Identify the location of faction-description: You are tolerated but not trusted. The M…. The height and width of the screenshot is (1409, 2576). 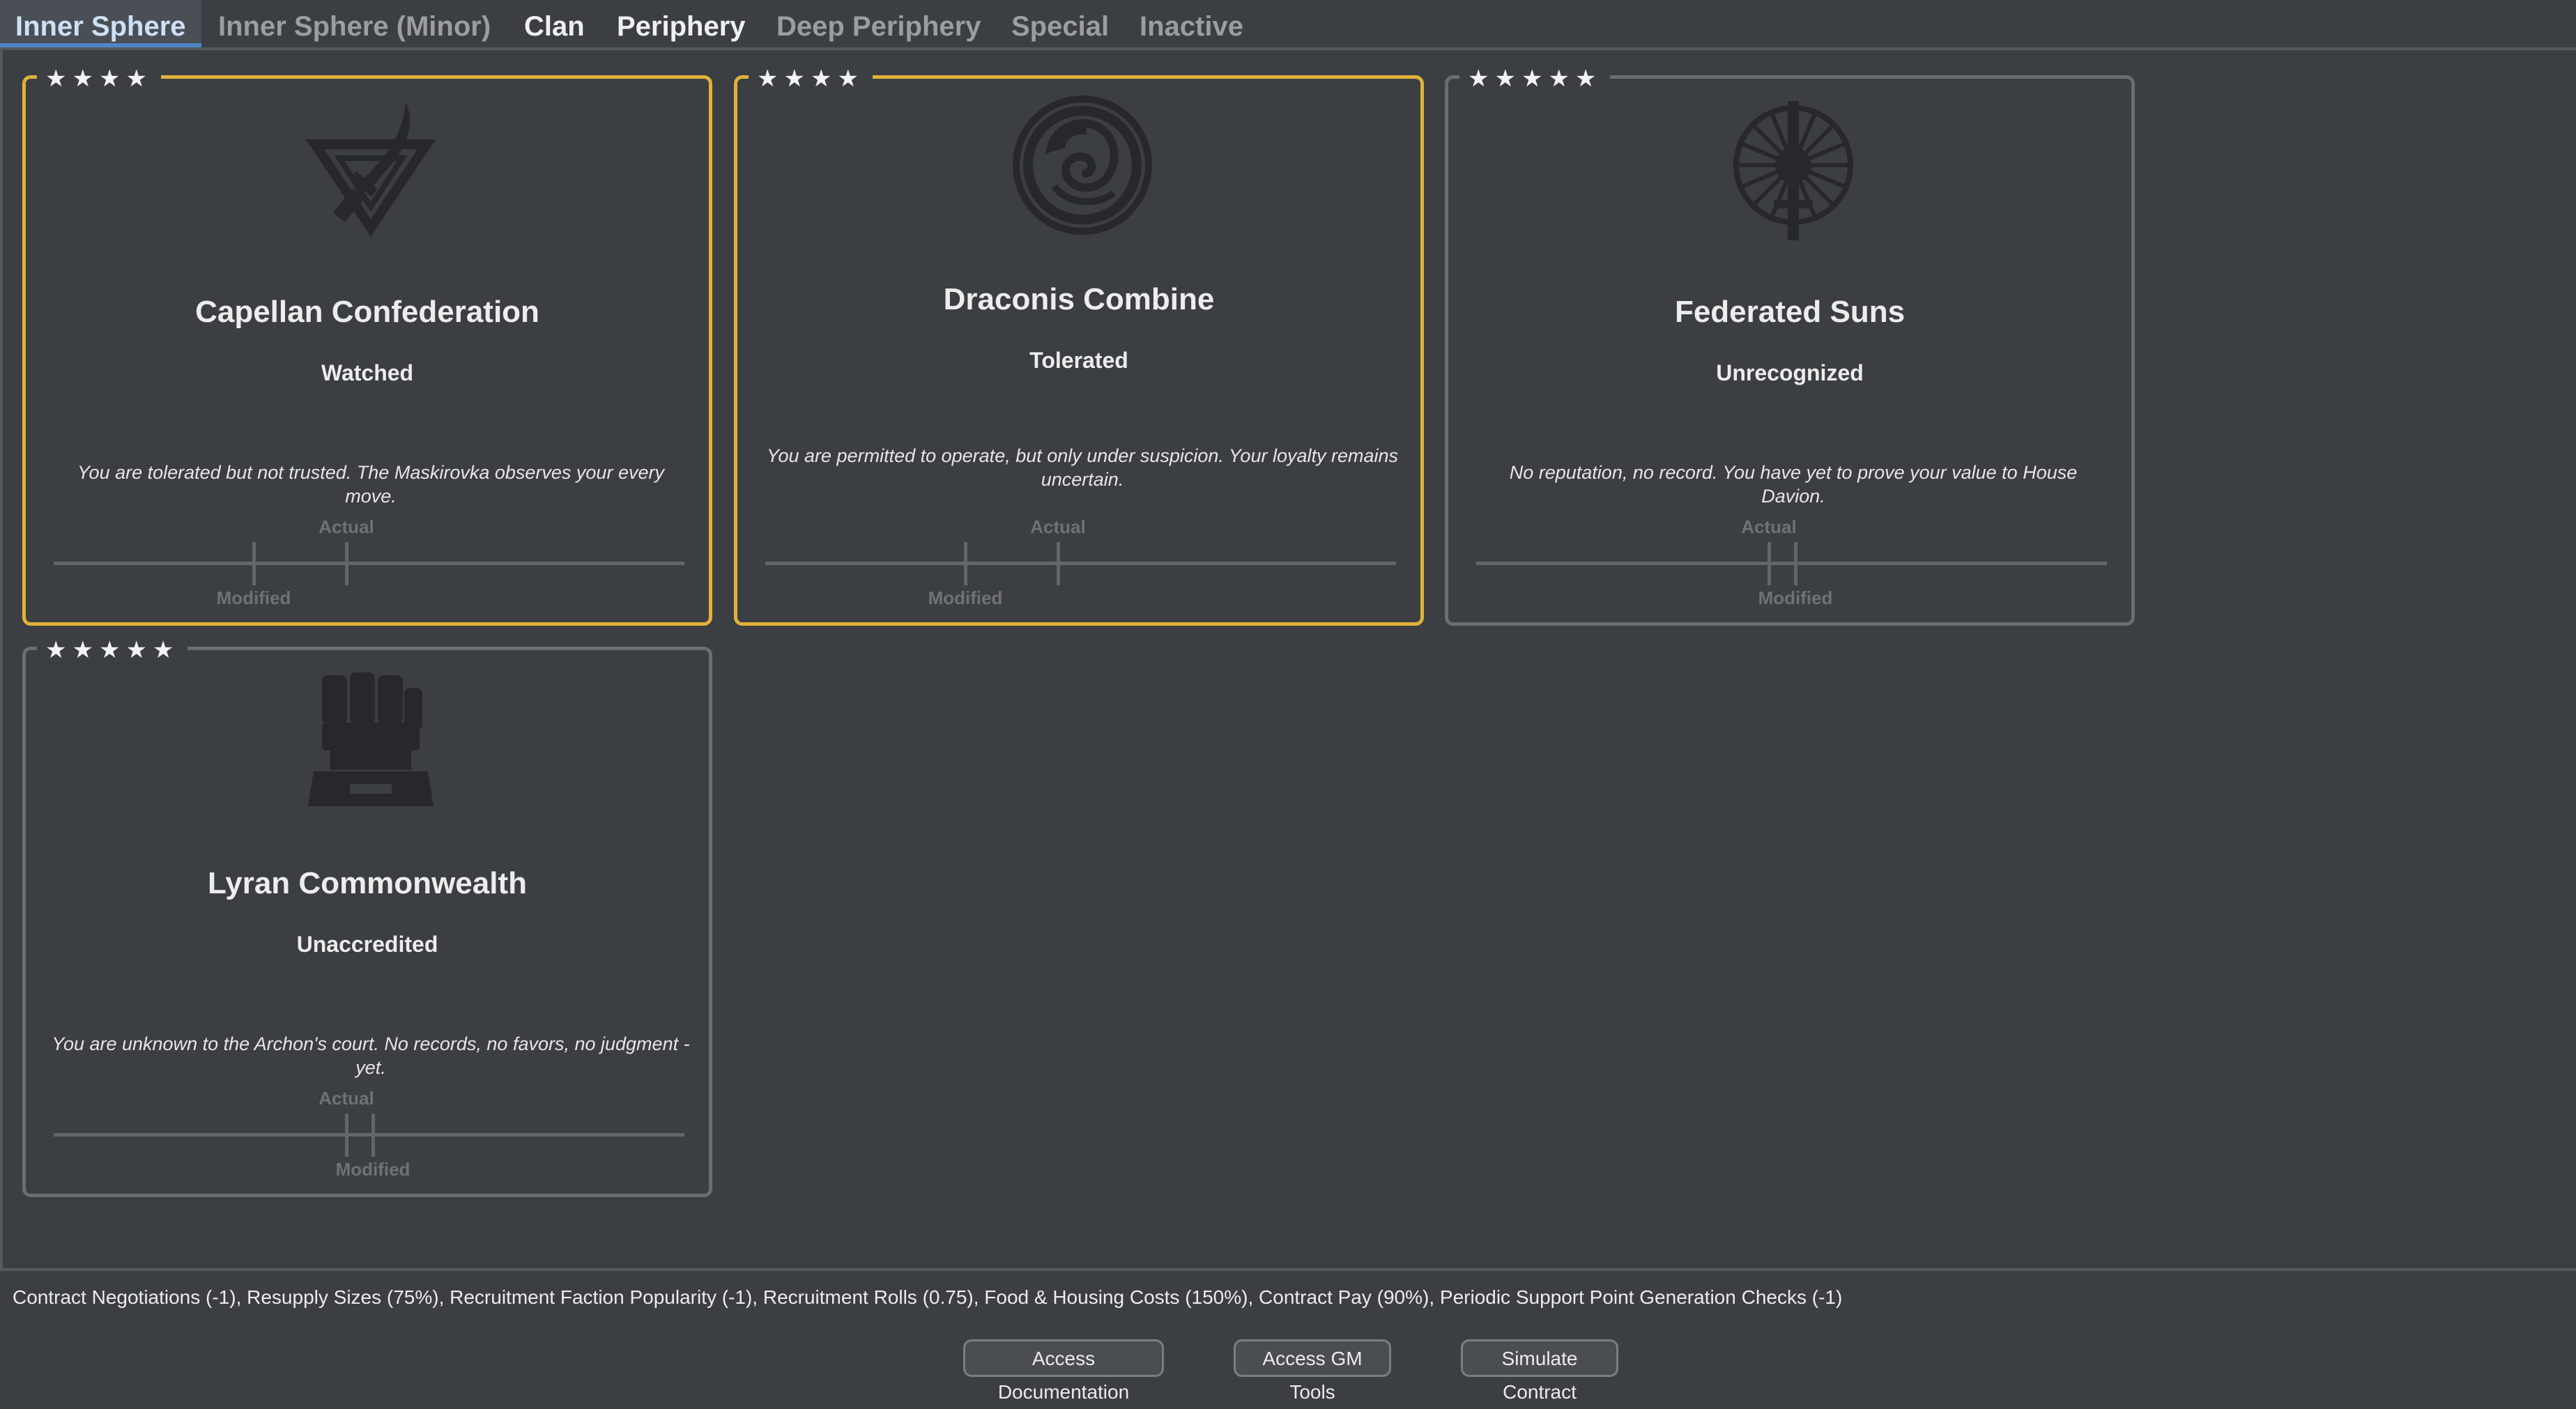
(370, 484).